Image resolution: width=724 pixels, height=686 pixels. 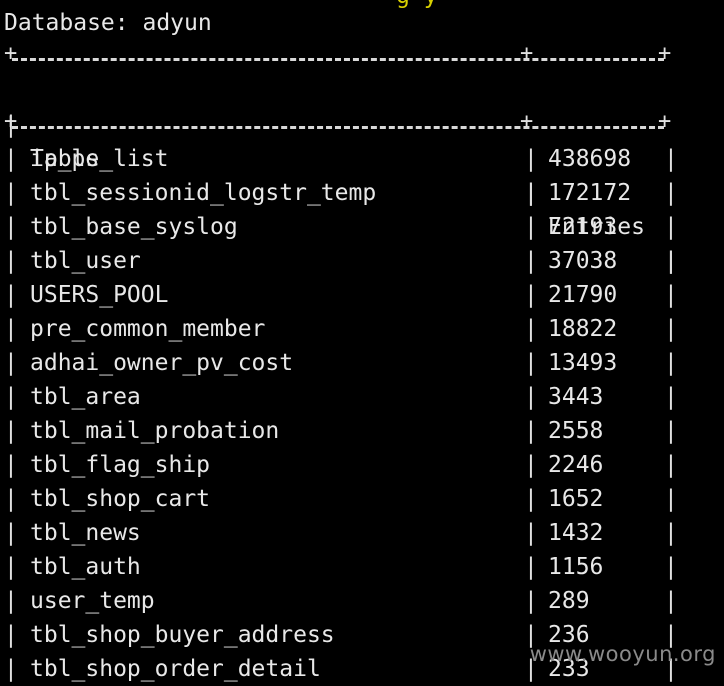 I want to click on entries-cell: 72193, so click(x=583, y=227).